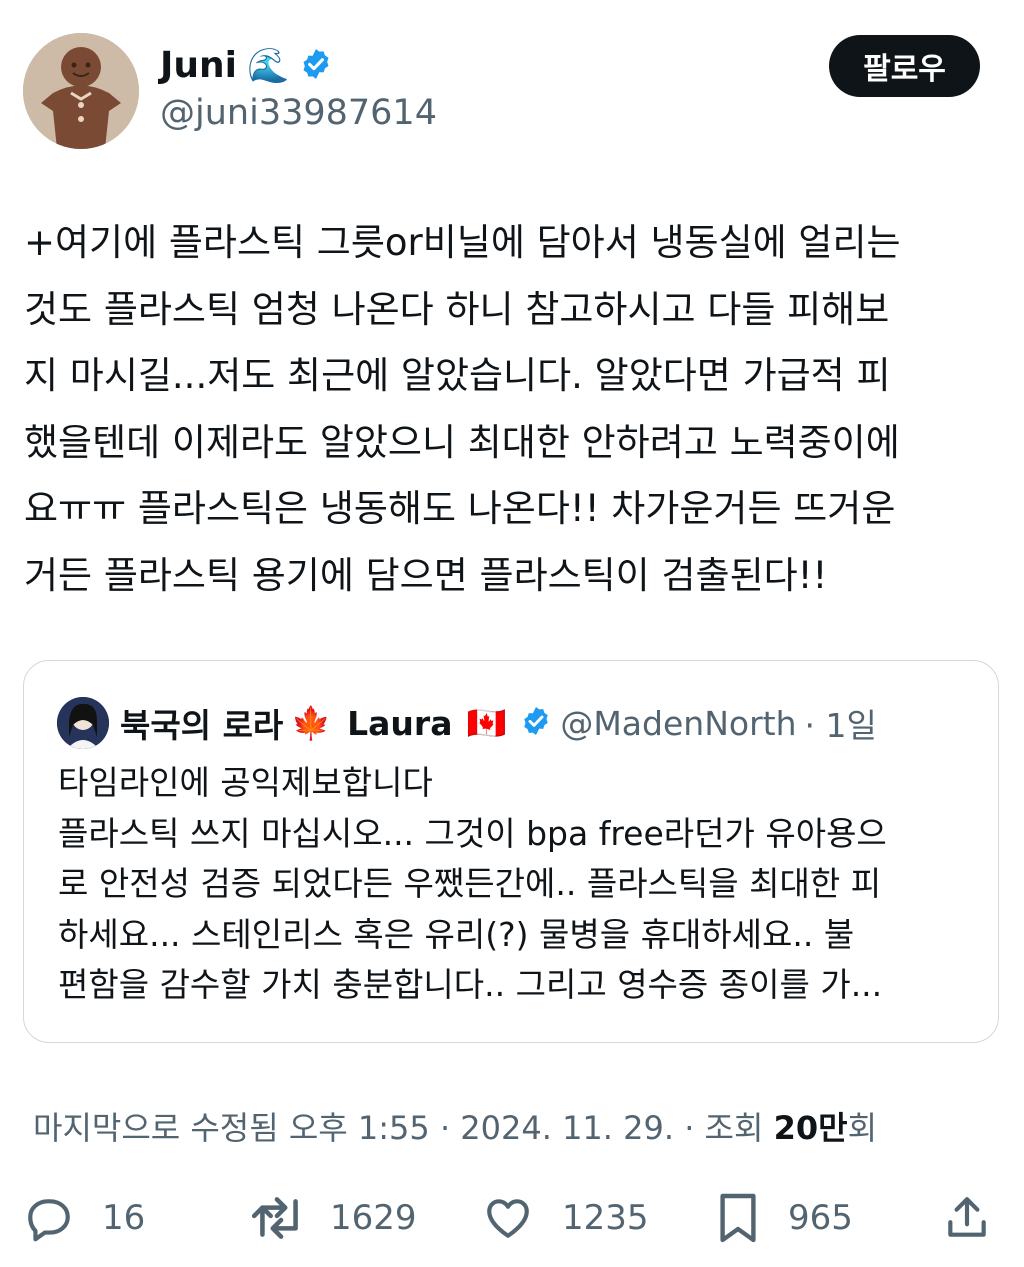 Image resolution: width=1024 pixels, height=1267 pixels. What do you see at coordinates (840, 725) in the screenshot?
I see `quote-timestamp: · 1일` at bounding box center [840, 725].